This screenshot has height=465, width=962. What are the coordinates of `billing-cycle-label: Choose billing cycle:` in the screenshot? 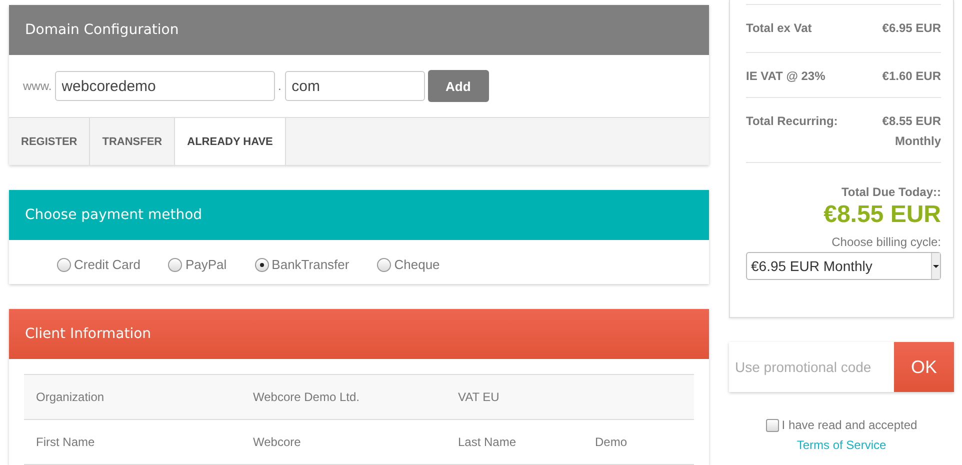 It's located at (886, 242).